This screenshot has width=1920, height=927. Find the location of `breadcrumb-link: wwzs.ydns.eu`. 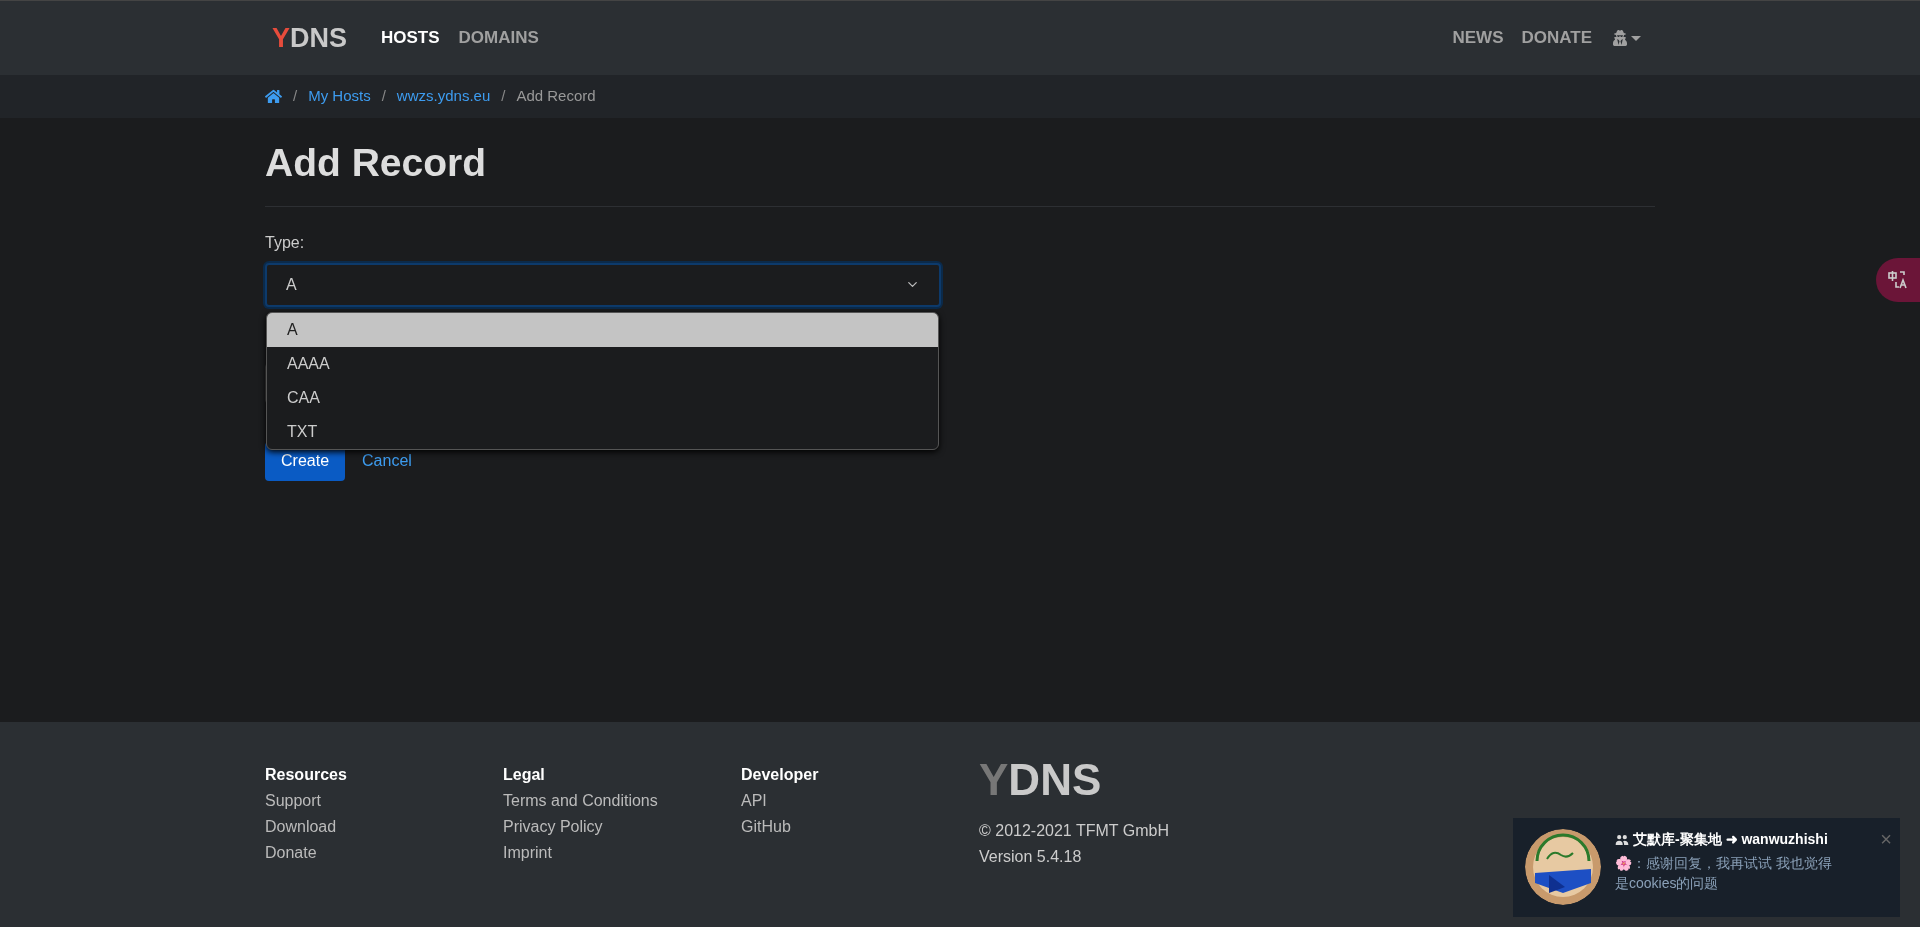

breadcrumb-link: wwzs.ydns.eu is located at coordinates (443, 96).